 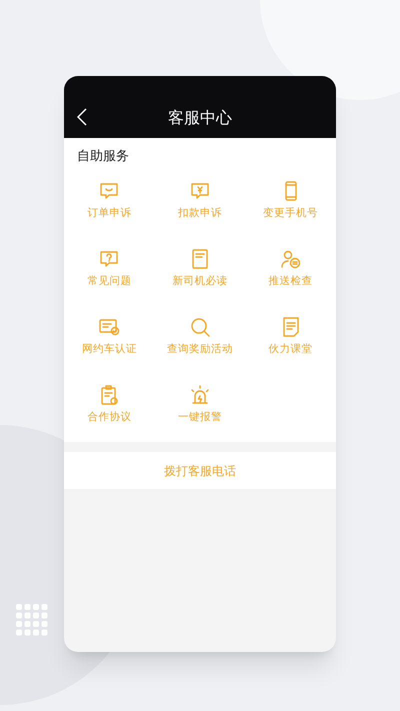 I want to click on service-item: 订单申诉, so click(x=109, y=202).